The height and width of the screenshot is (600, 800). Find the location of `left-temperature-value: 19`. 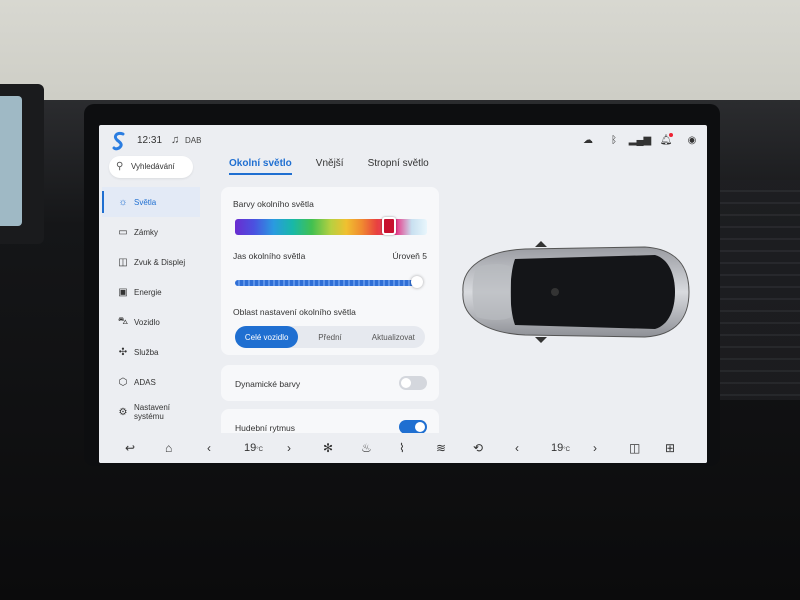

left-temperature-value: 19 is located at coordinates (250, 448).